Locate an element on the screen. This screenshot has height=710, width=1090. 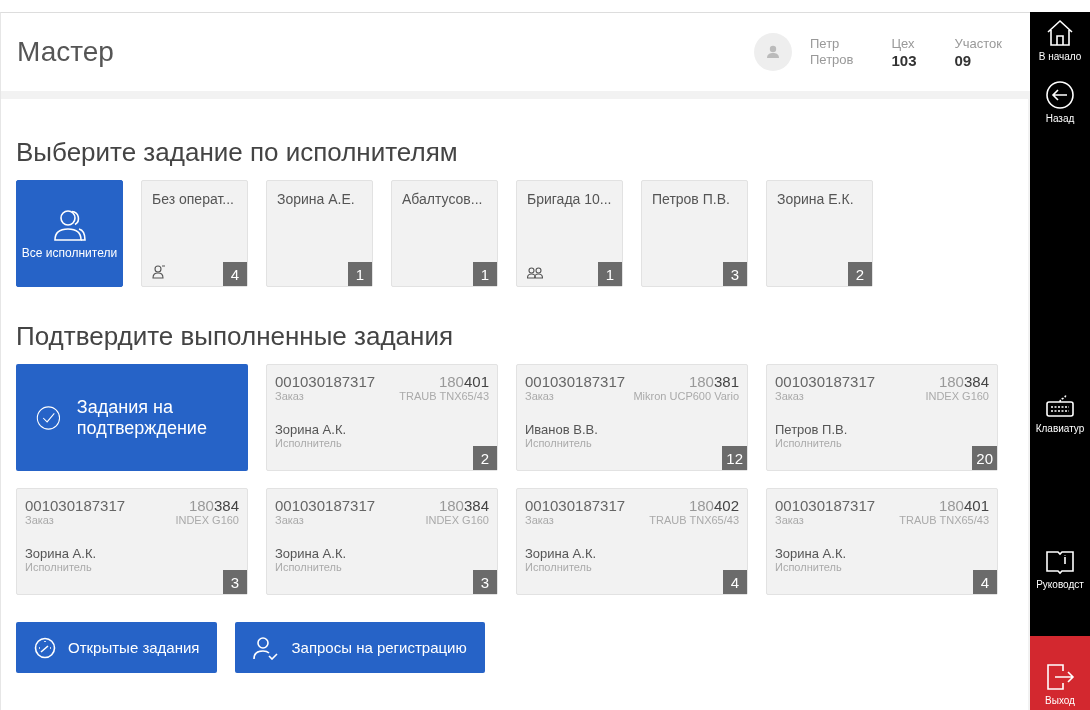
task-card: 001030187317 180381 Заказ Mikron UCP600 Vario Иванов В.В. Исполнитель 12 is located at coordinates (632, 417).